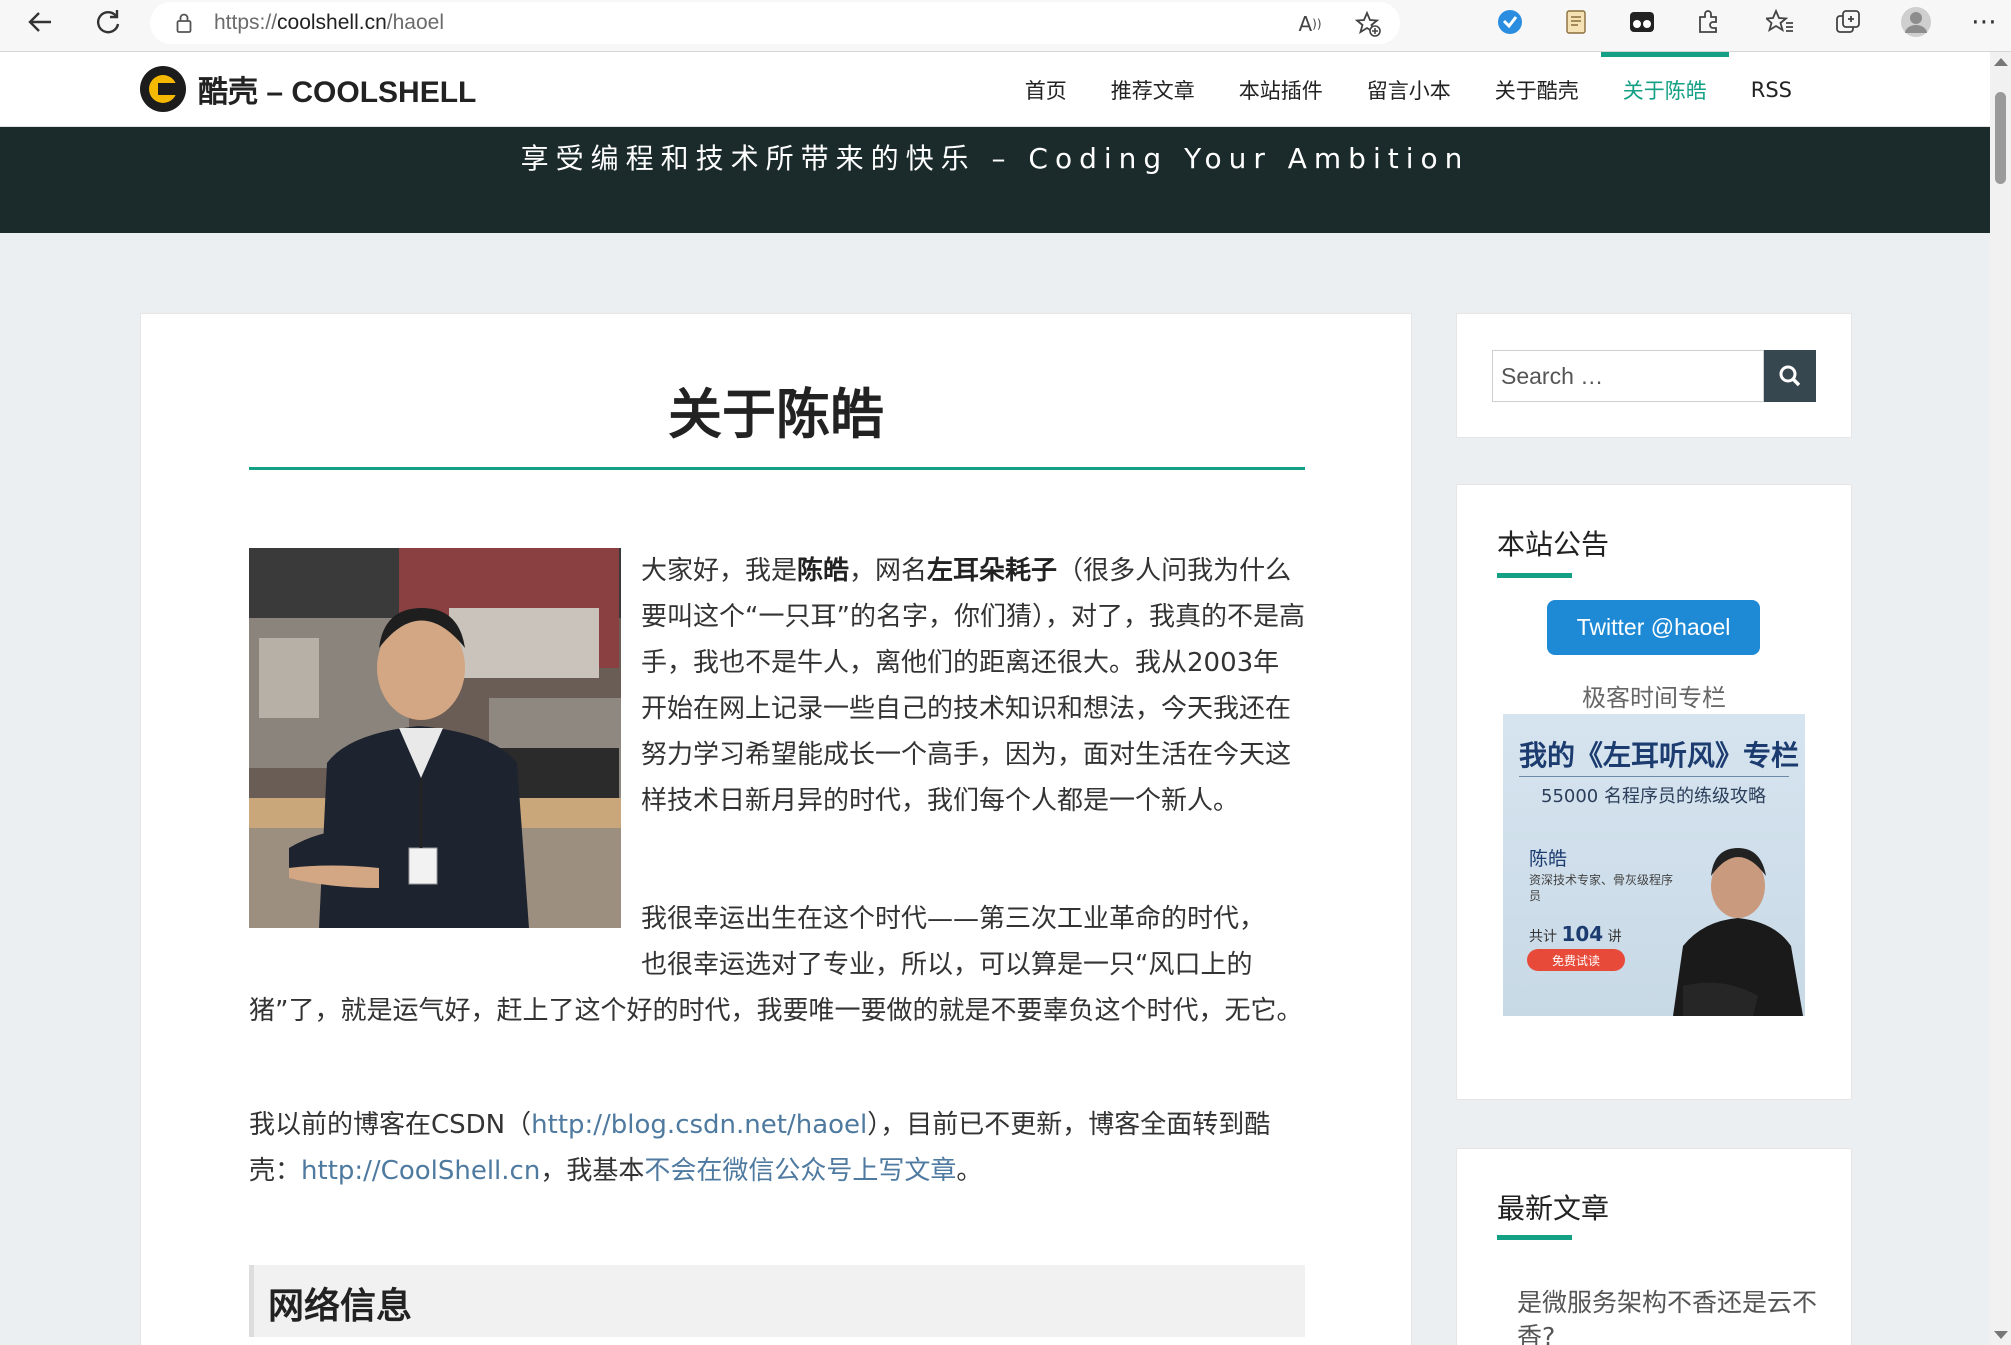 Image resolution: width=2011 pixels, height=1345 pixels. What do you see at coordinates (1510, 22) in the screenshot?
I see `extension-blue-icon` at bounding box center [1510, 22].